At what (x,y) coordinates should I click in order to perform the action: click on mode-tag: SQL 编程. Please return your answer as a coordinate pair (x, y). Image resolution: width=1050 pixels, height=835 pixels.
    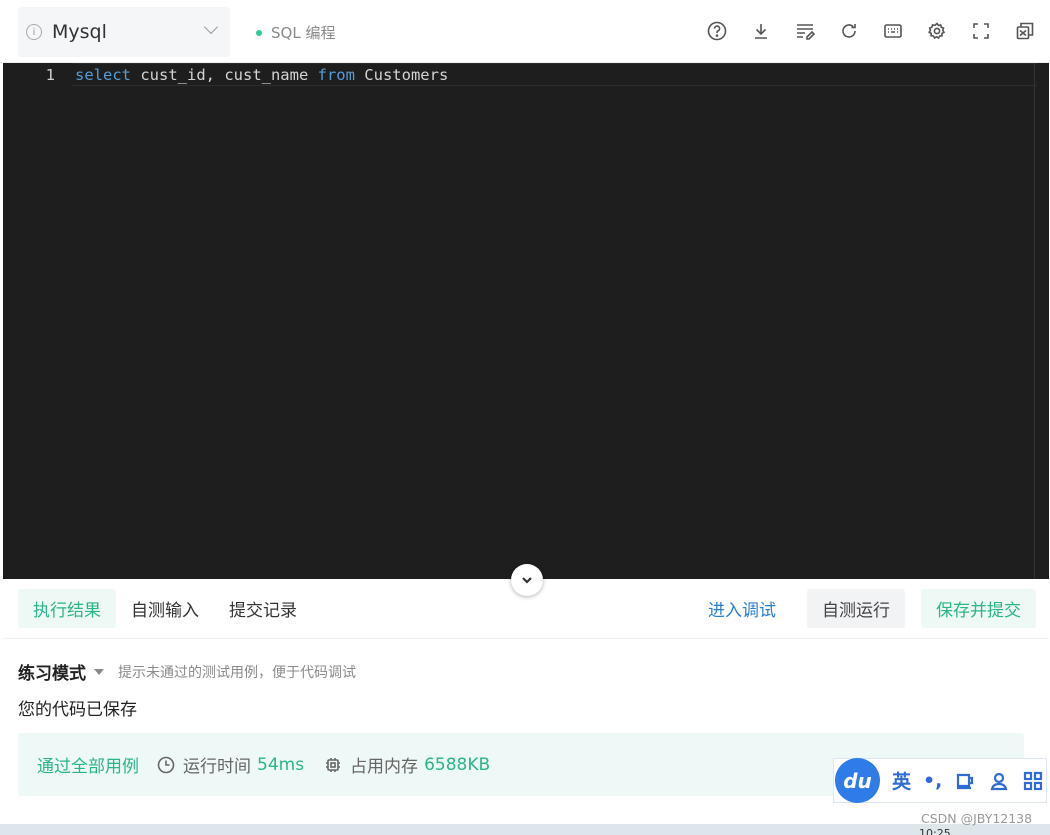
    Looking at the image, I should click on (295, 32).